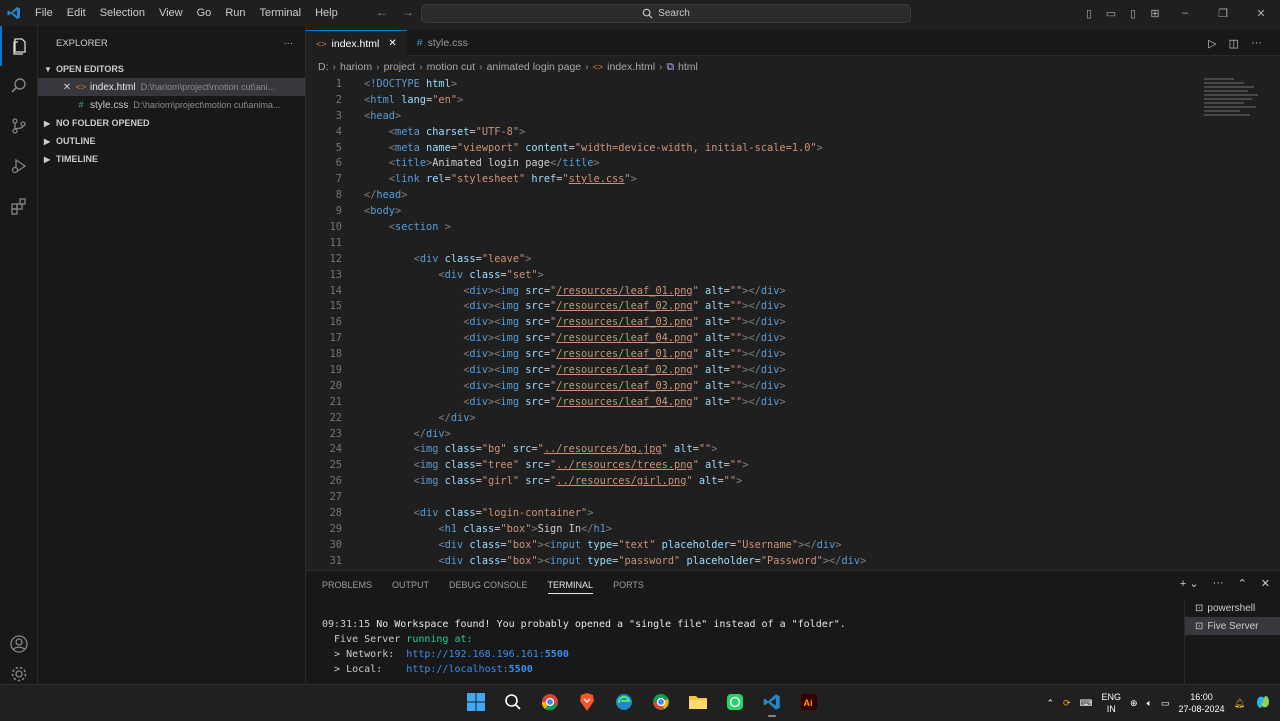 The width and height of the screenshot is (1280, 721). I want to click on code-line: 12 <div class="leave">, so click(793, 259).